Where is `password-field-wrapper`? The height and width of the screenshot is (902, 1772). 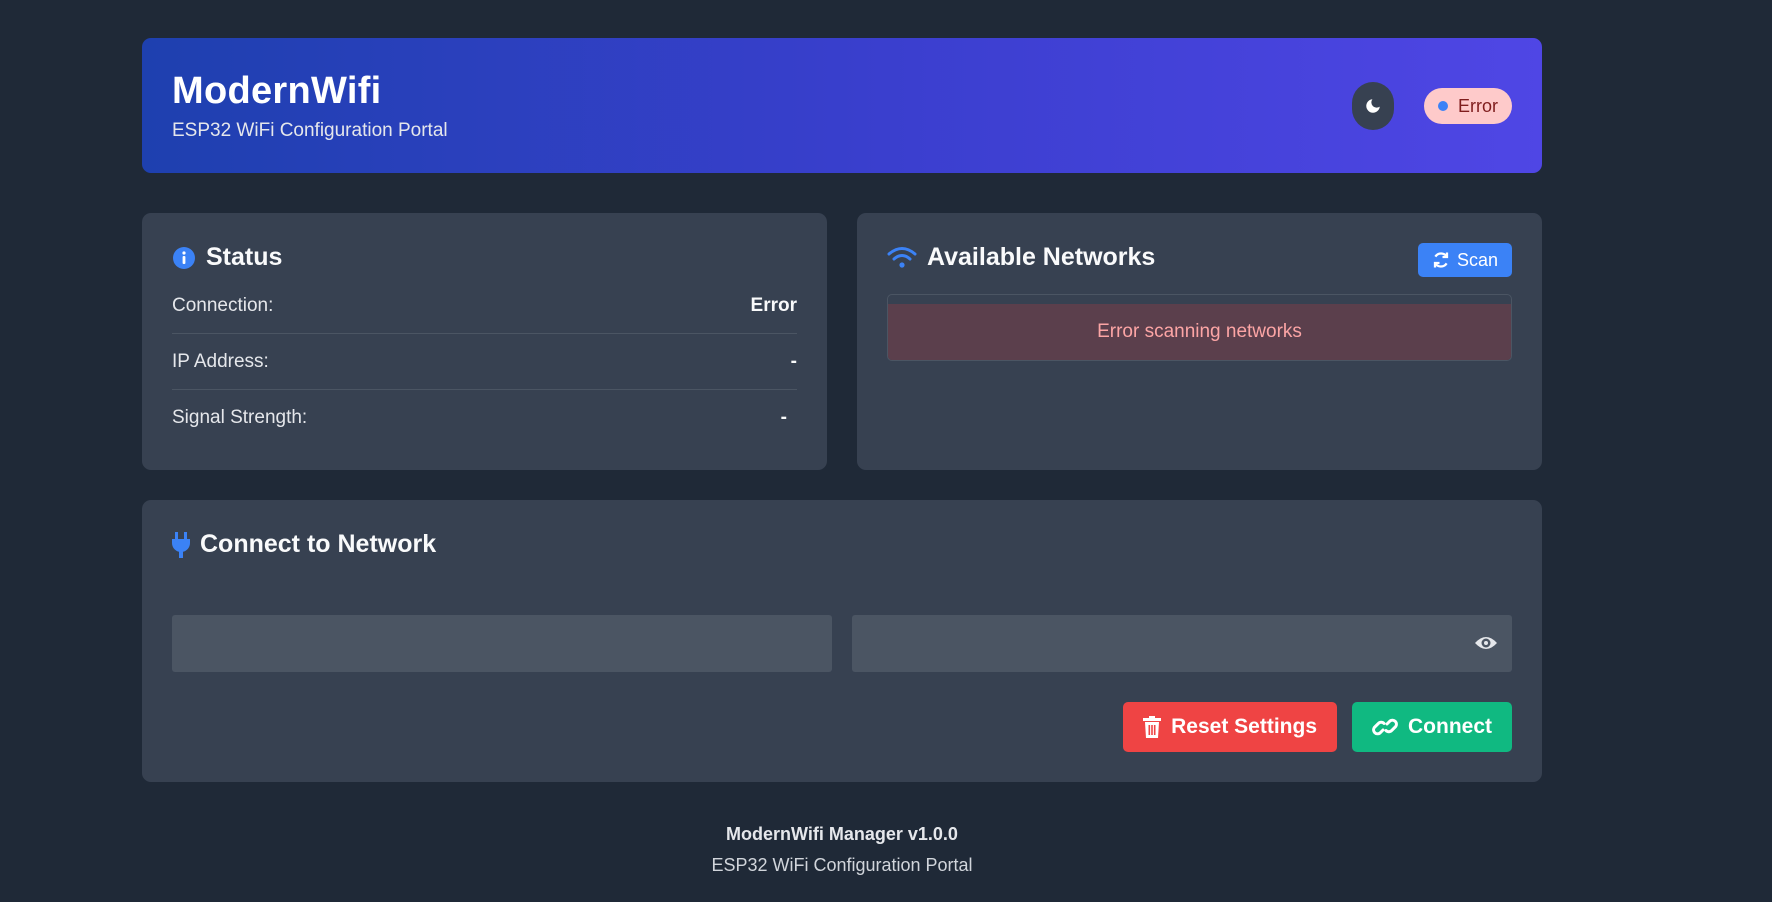
password-field-wrapper is located at coordinates (1182, 643).